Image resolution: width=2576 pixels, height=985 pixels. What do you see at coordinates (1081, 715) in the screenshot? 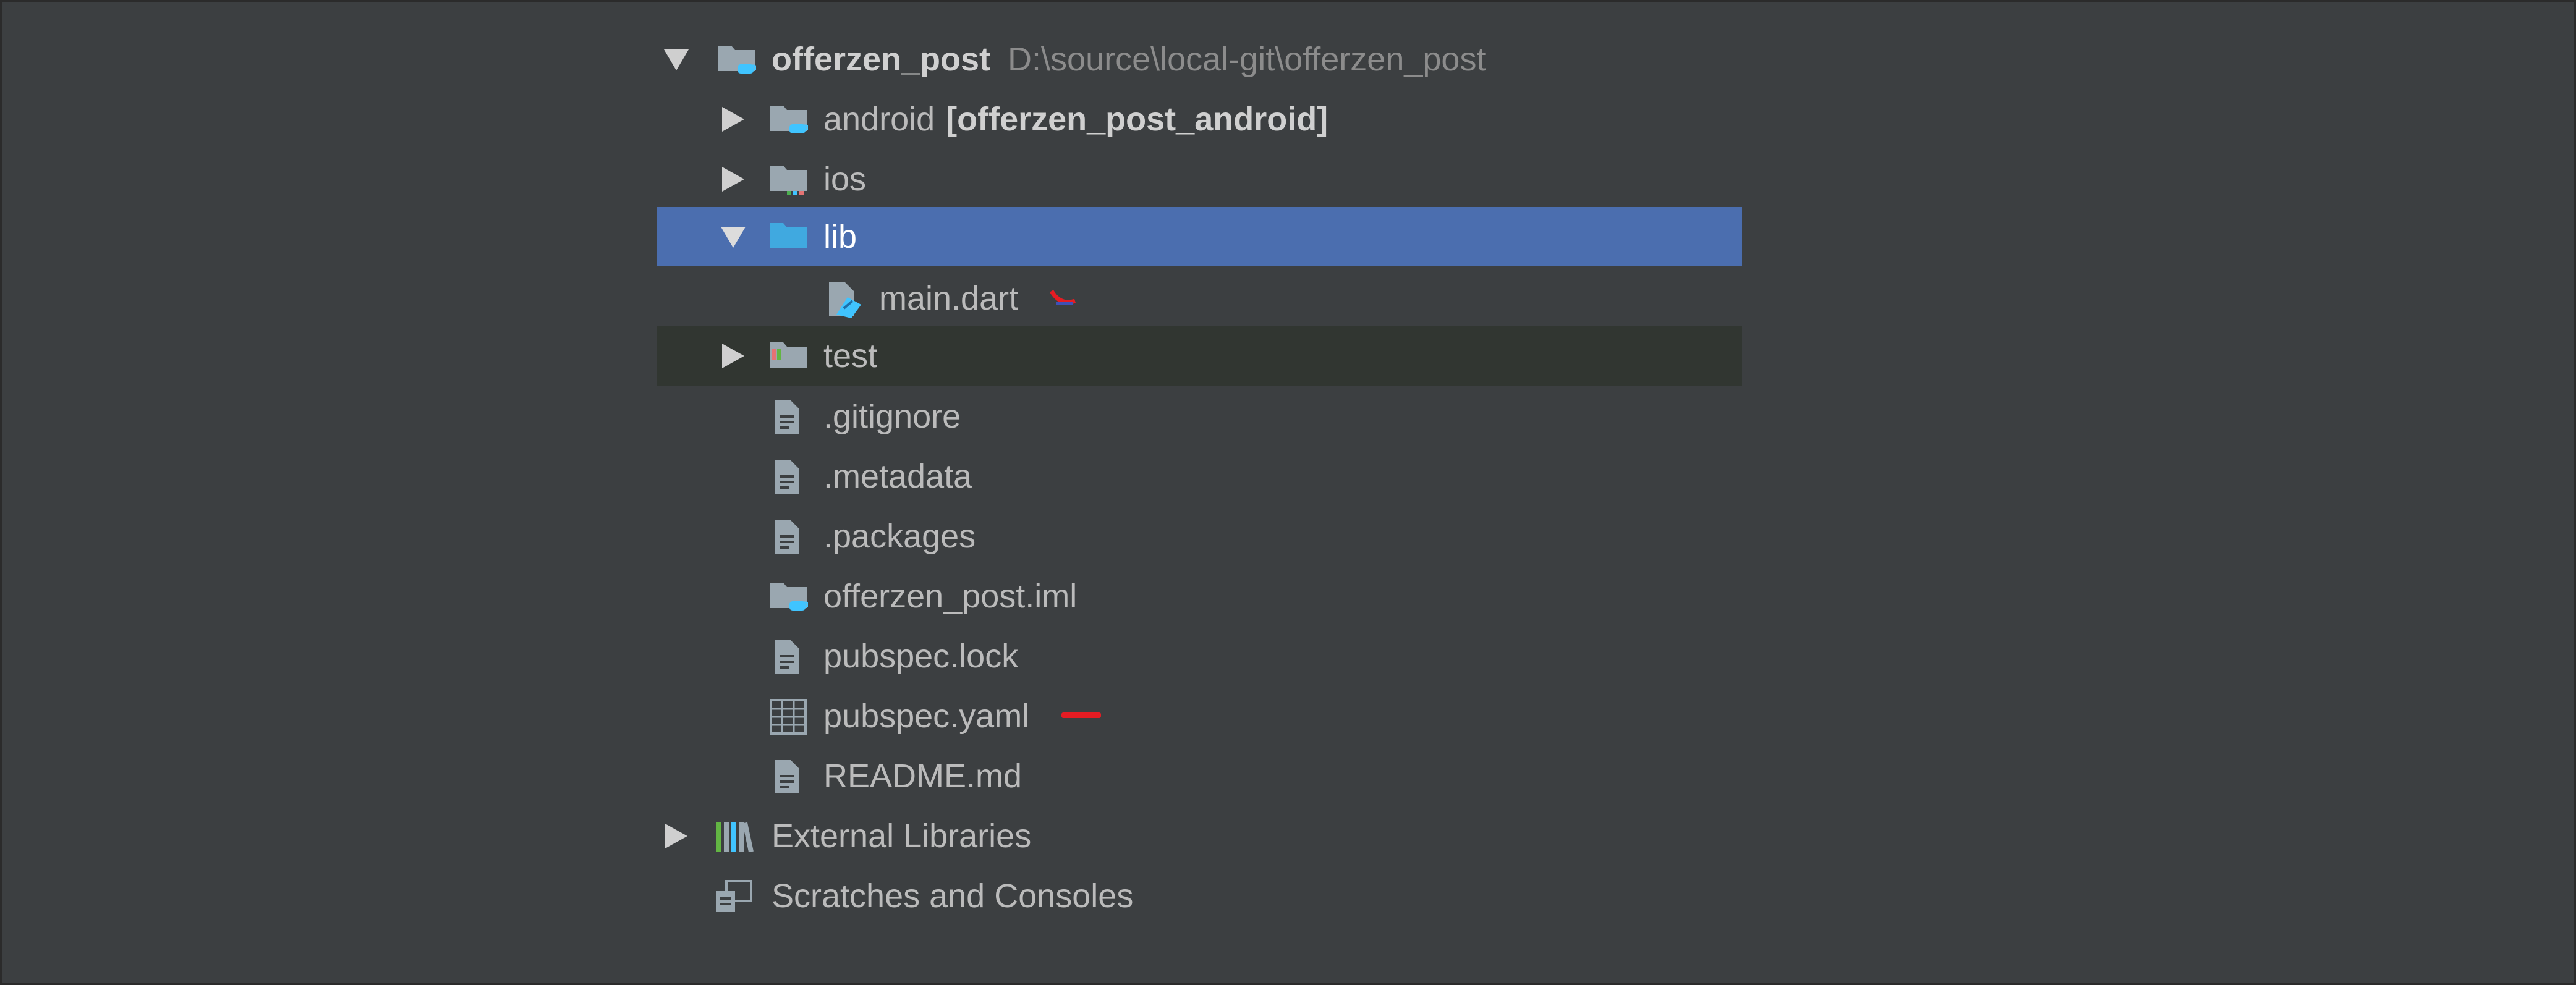
I see `error-underline-icon` at bounding box center [1081, 715].